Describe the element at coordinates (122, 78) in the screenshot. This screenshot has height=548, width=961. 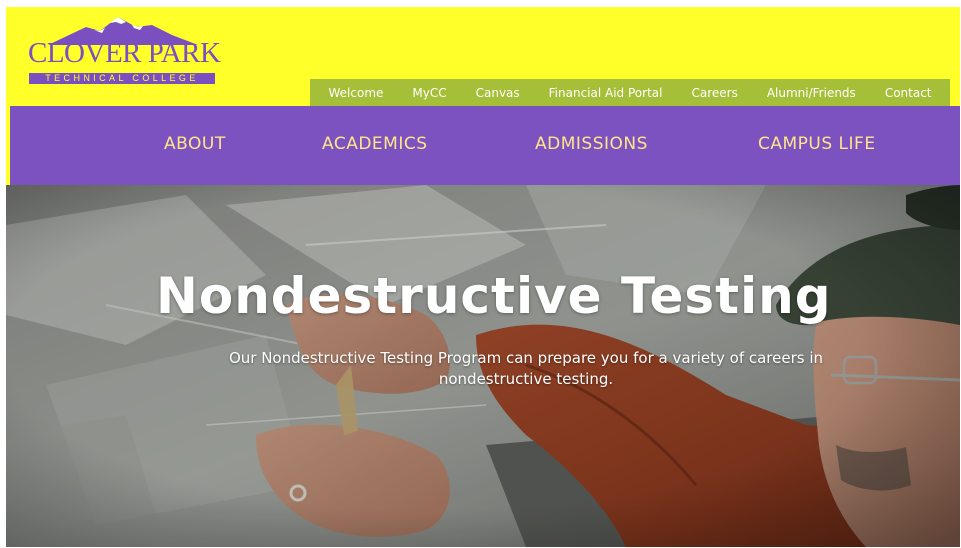
I see `logo-subtitle: TECHNICAL COLLEGE` at that location.